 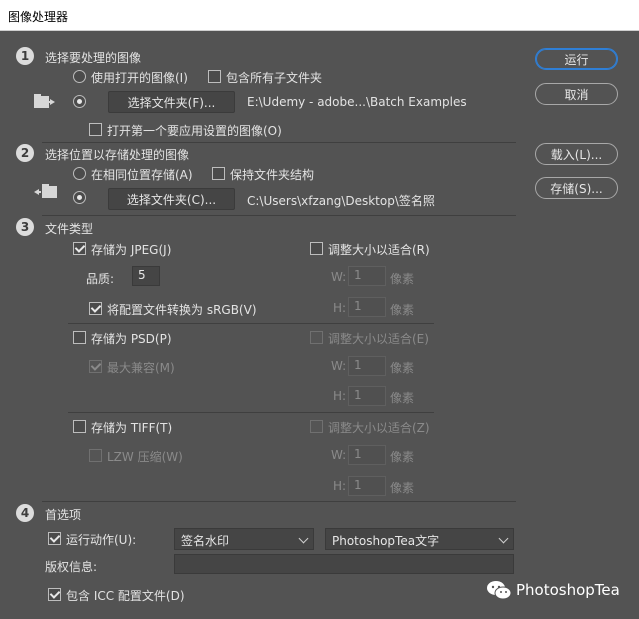 What do you see at coordinates (218, 173) in the screenshot?
I see `keep-structure-checkbox` at bounding box center [218, 173].